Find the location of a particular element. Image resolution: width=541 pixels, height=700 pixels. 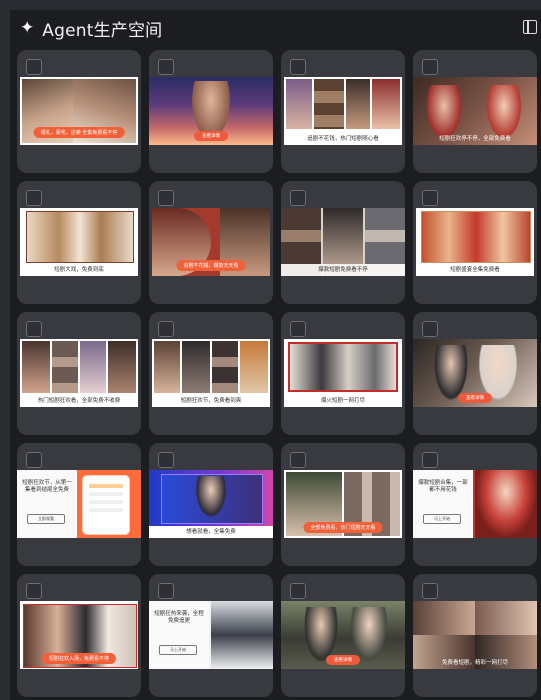

creative-card: 爆款短剧免费看不停 is located at coordinates (343, 242).